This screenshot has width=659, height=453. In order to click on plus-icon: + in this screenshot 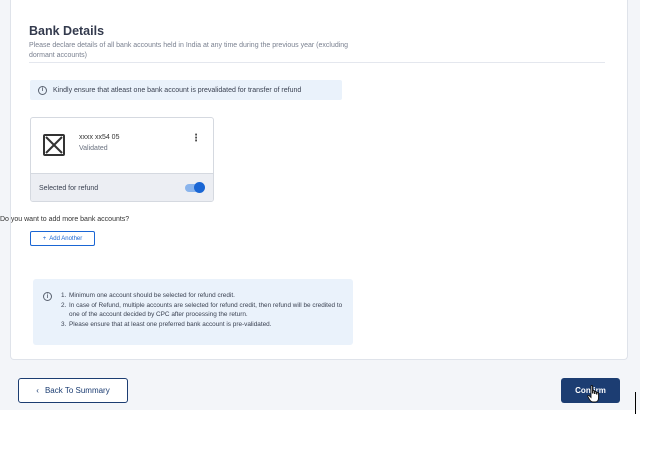, I will do `click(44, 238)`.